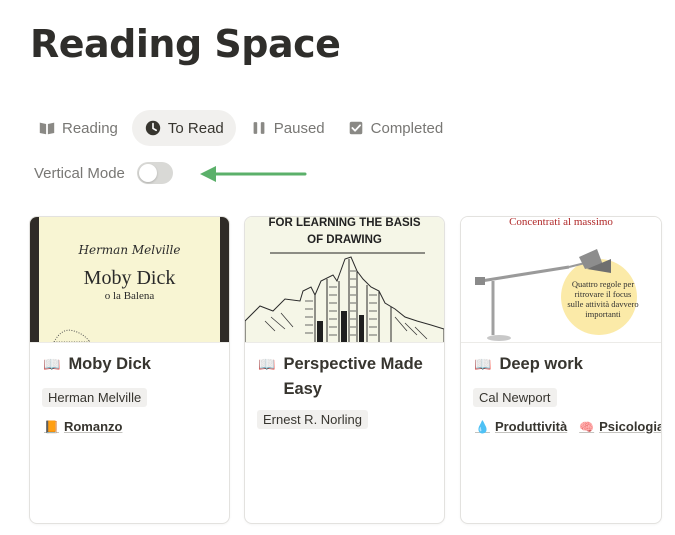 This screenshot has height=535, width=675. Describe the element at coordinates (603, 304) in the screenshot. I see `cover-note-line: sulle attività davvero` at that location.